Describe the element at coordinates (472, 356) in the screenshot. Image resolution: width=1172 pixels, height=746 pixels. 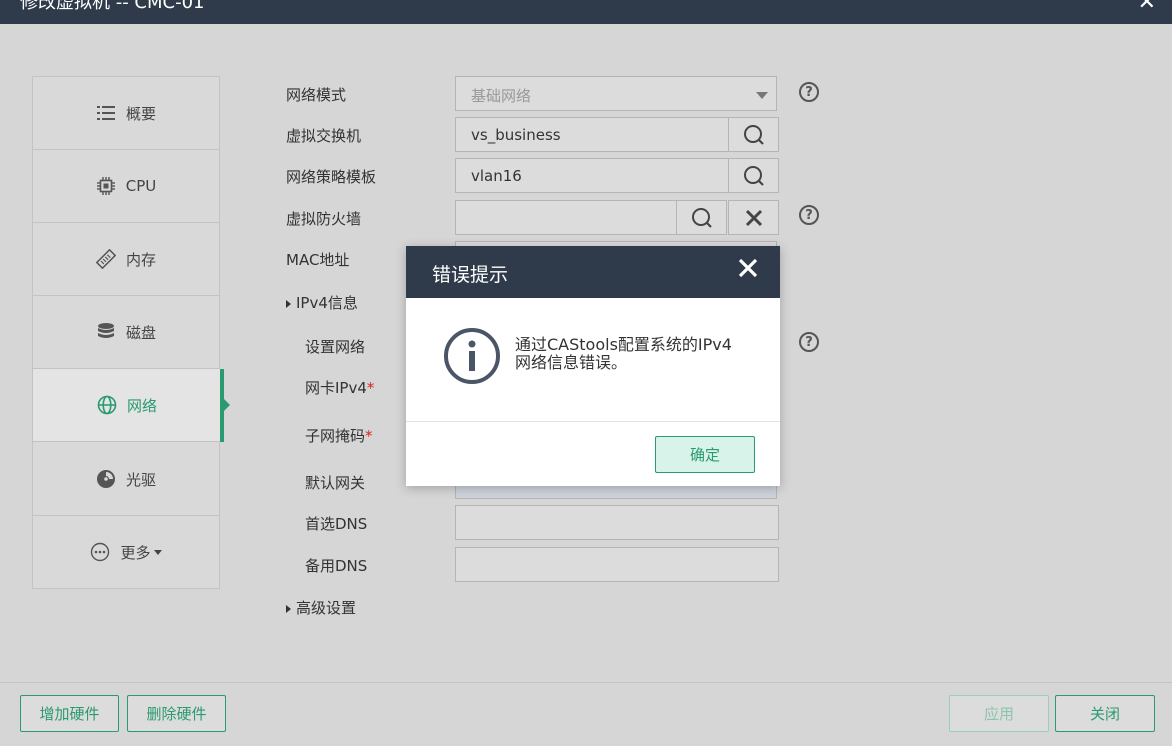
I see `info-icon` at that location.